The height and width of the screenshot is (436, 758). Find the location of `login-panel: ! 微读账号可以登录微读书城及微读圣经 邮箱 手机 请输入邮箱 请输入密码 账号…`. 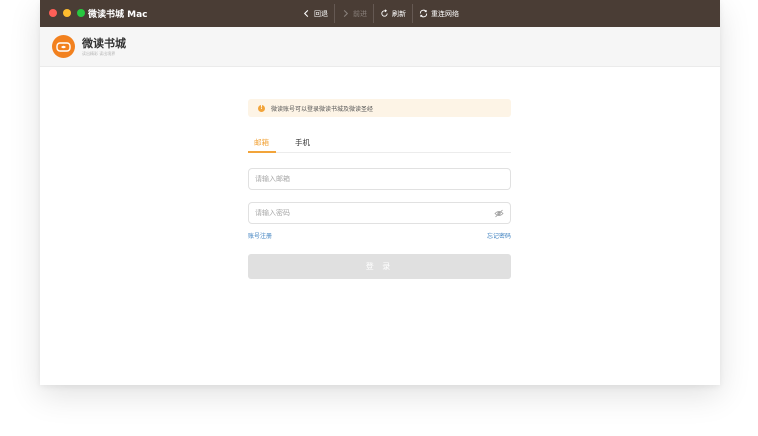

login-panel: ! 微读账号可以登录微读书城及微读圣经 邮箱 手机 请输入邮箱 请输入密码 账号… is located at coordinates (379, 189).